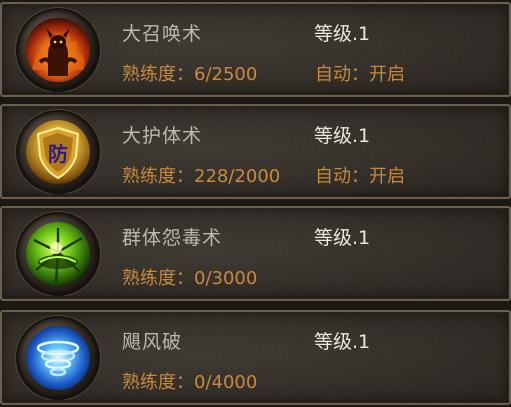 The width and height of the screenshot is (511, 407). I want to click on defense-shield-icon: 防, so click(58, 152).